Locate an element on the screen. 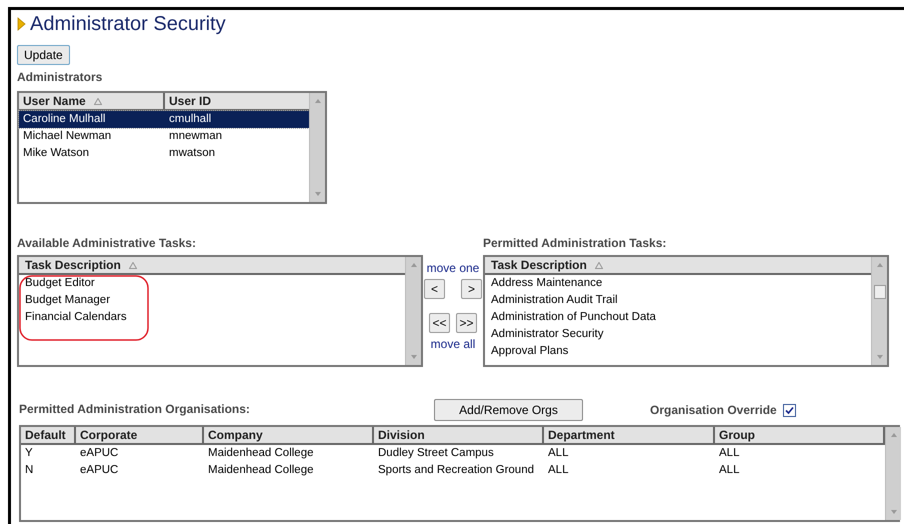 The image size is (904, 524). table-cell-text: N is located at coordinates (29, 470).